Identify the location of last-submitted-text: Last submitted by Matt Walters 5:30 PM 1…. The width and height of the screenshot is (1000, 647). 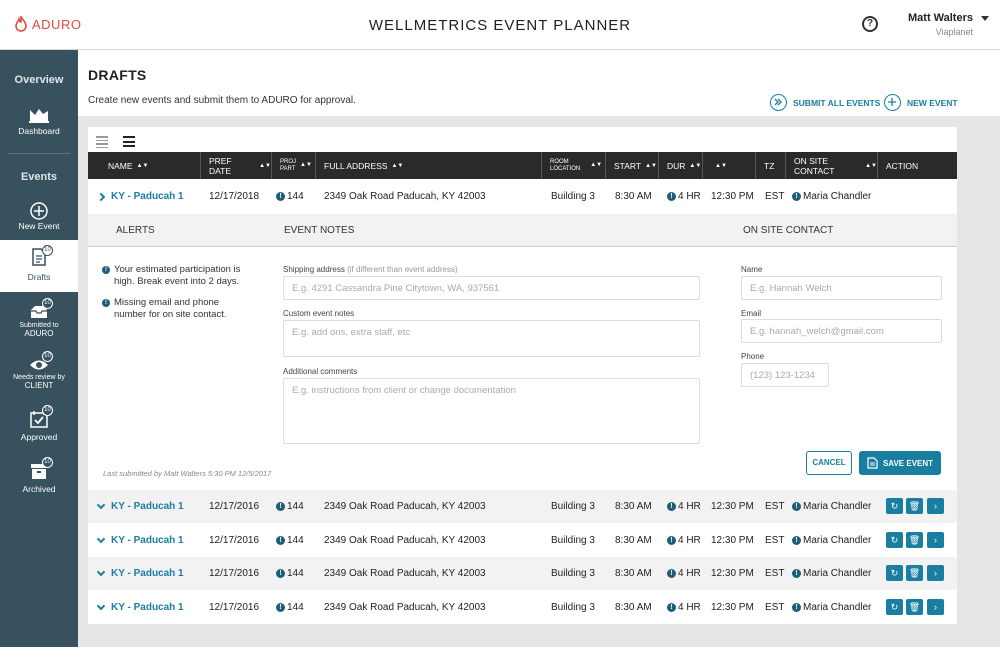
(187, 473).